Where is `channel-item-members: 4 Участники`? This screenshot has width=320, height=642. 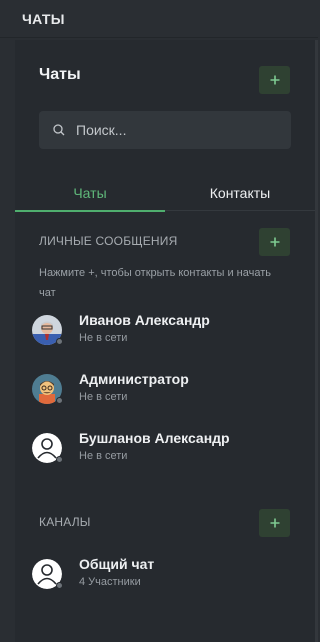 channel-item-members: 4 Участники is located at coordinates (110, 582).